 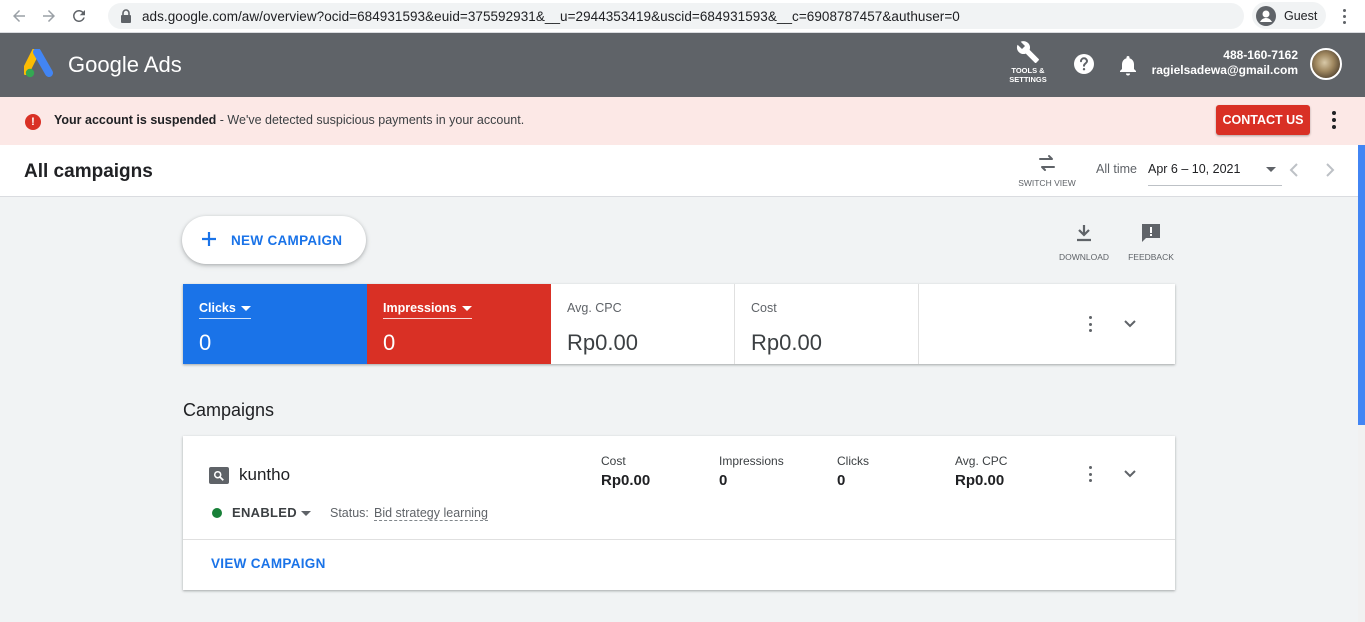 I want to click on tools-and-settings-button: TOOLS & SETTINGS, so click(x=1028, y=65).